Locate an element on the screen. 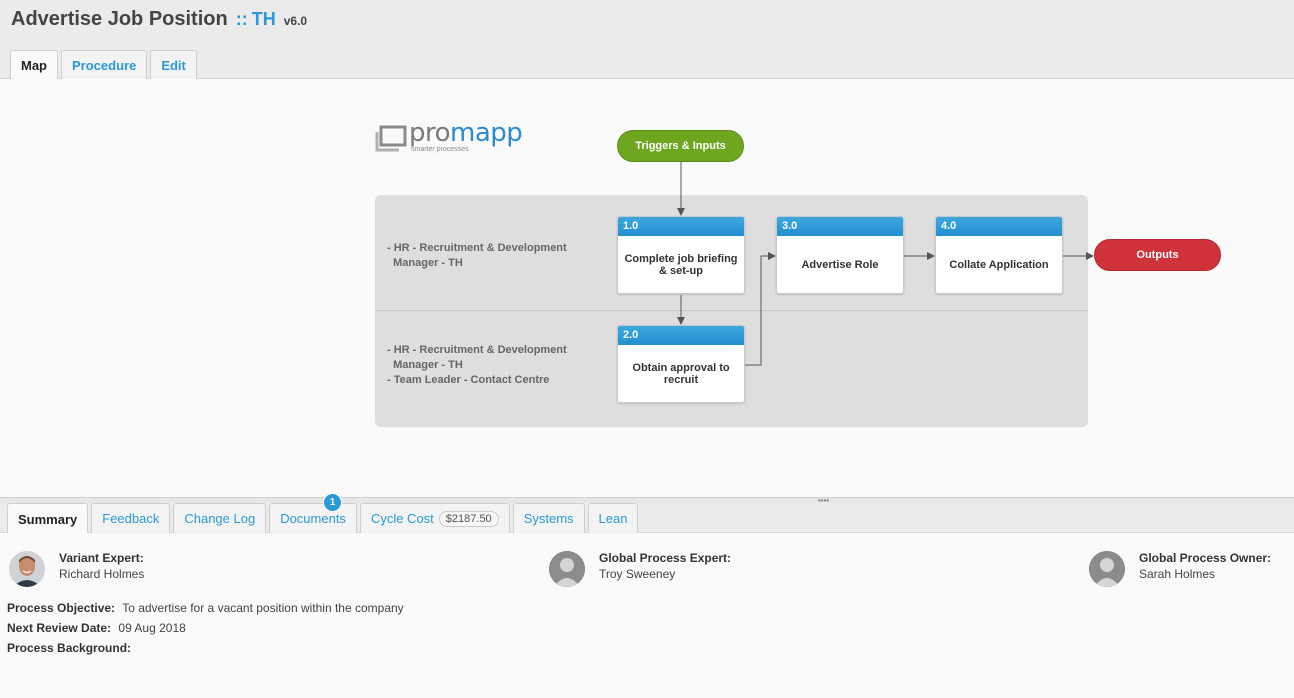 Image resolution: width=1294 pixels, height=698 pixels. step-label: Collate Application is located at coordinates (999, 264).